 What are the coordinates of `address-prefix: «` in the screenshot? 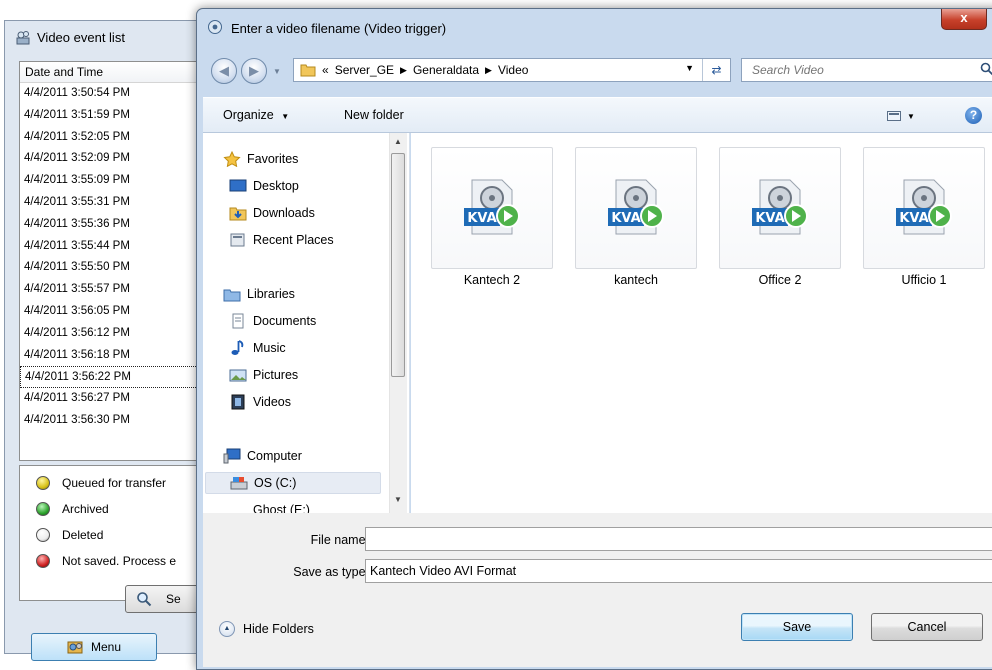 It's located at (325, 70).